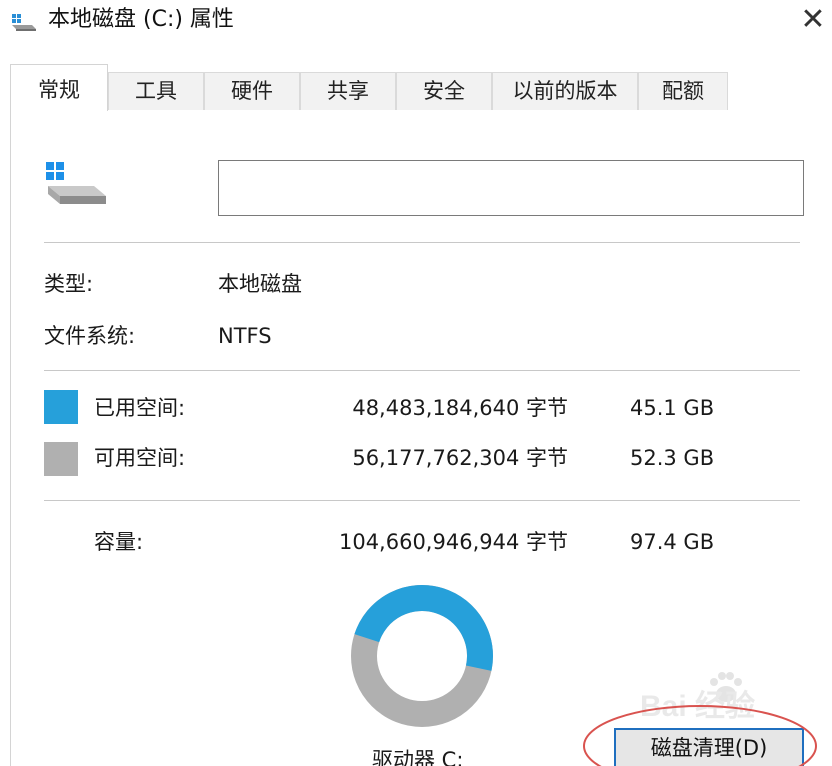 The height and width of the screenshot is (766, 832). I want to click on tab-hardware: 硬件, so click(252, 91).